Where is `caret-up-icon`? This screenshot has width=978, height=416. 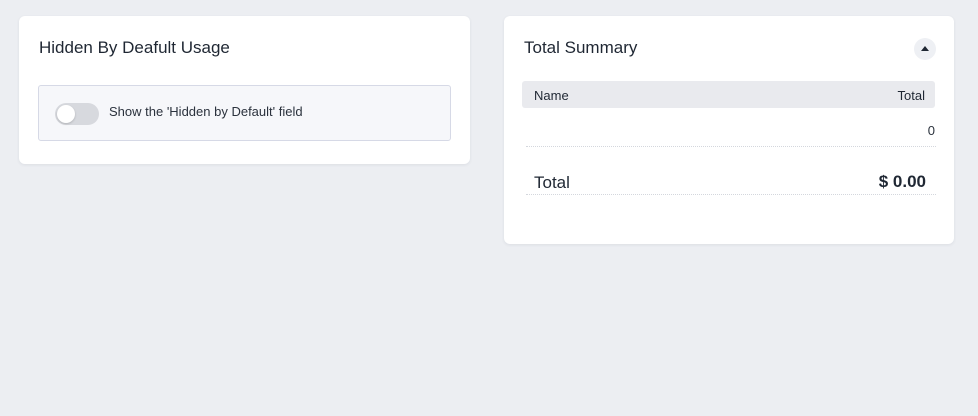 caret-up-icon is located at coordinates (925, 48).